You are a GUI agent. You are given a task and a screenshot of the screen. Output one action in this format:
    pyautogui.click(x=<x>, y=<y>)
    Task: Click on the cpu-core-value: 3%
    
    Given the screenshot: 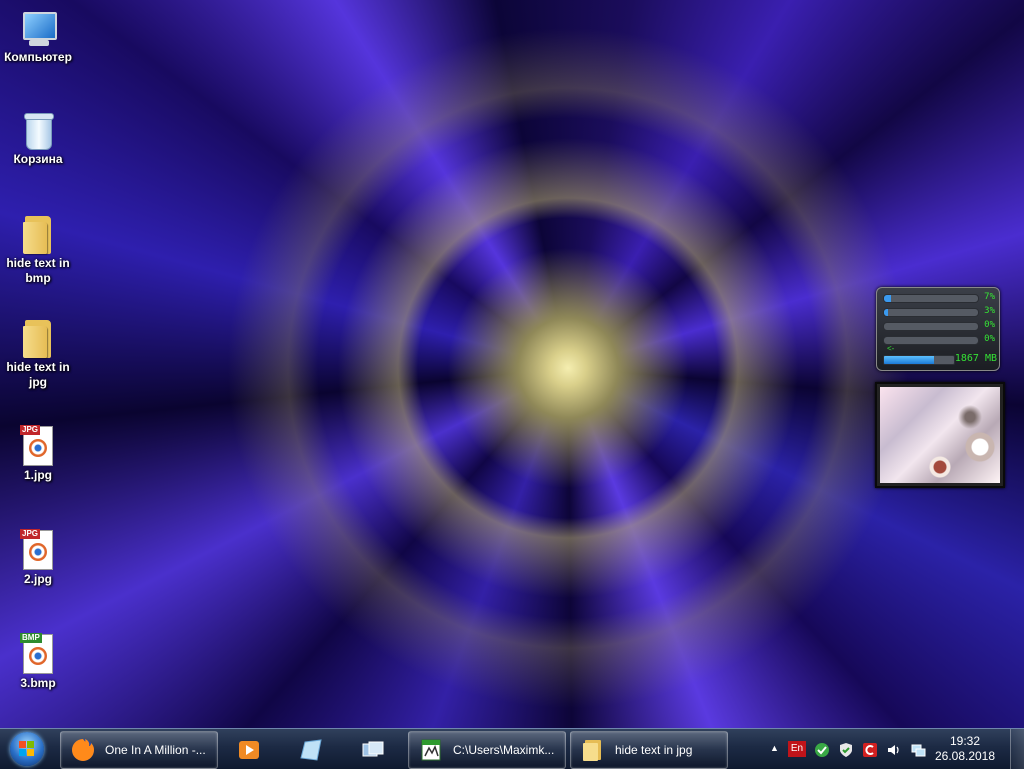 What is the action you would take?
    pyautogui.click(x=989, y=311)
    